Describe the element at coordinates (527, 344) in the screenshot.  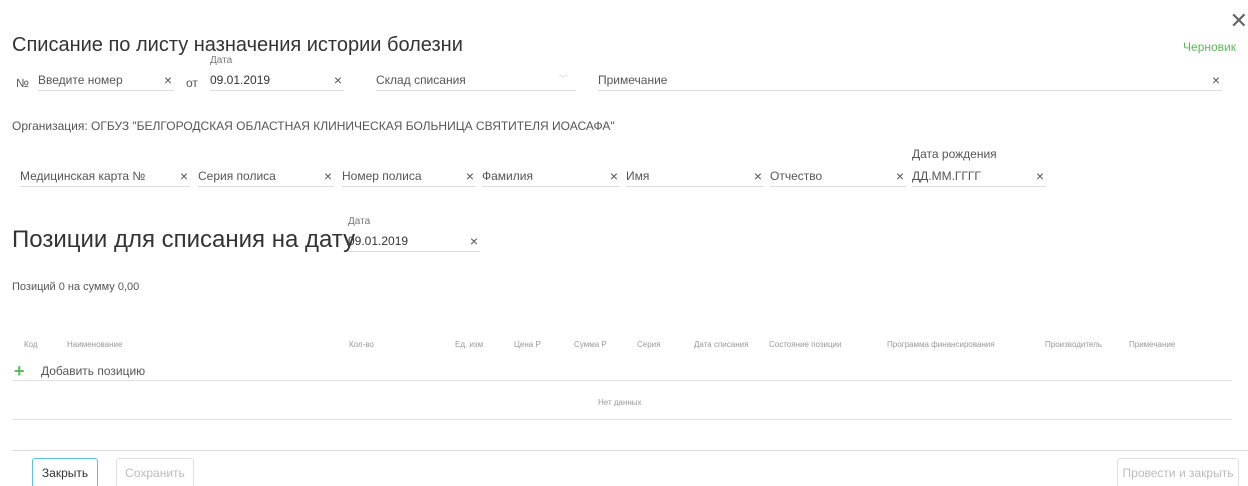
I see `column-header: Цена Р` at that location.